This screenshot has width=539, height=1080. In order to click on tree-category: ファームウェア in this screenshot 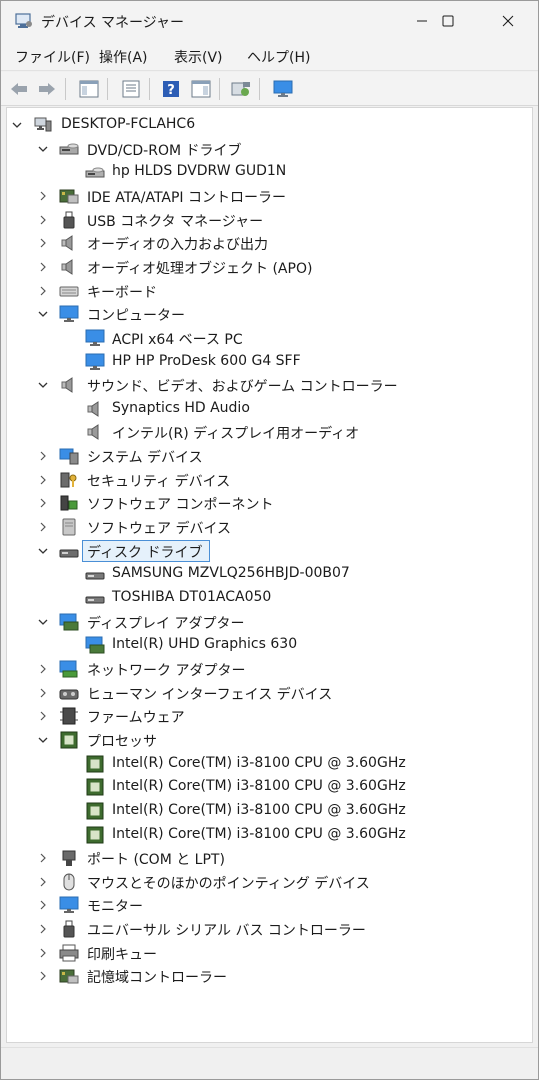, I will do `click(267, 716)`.